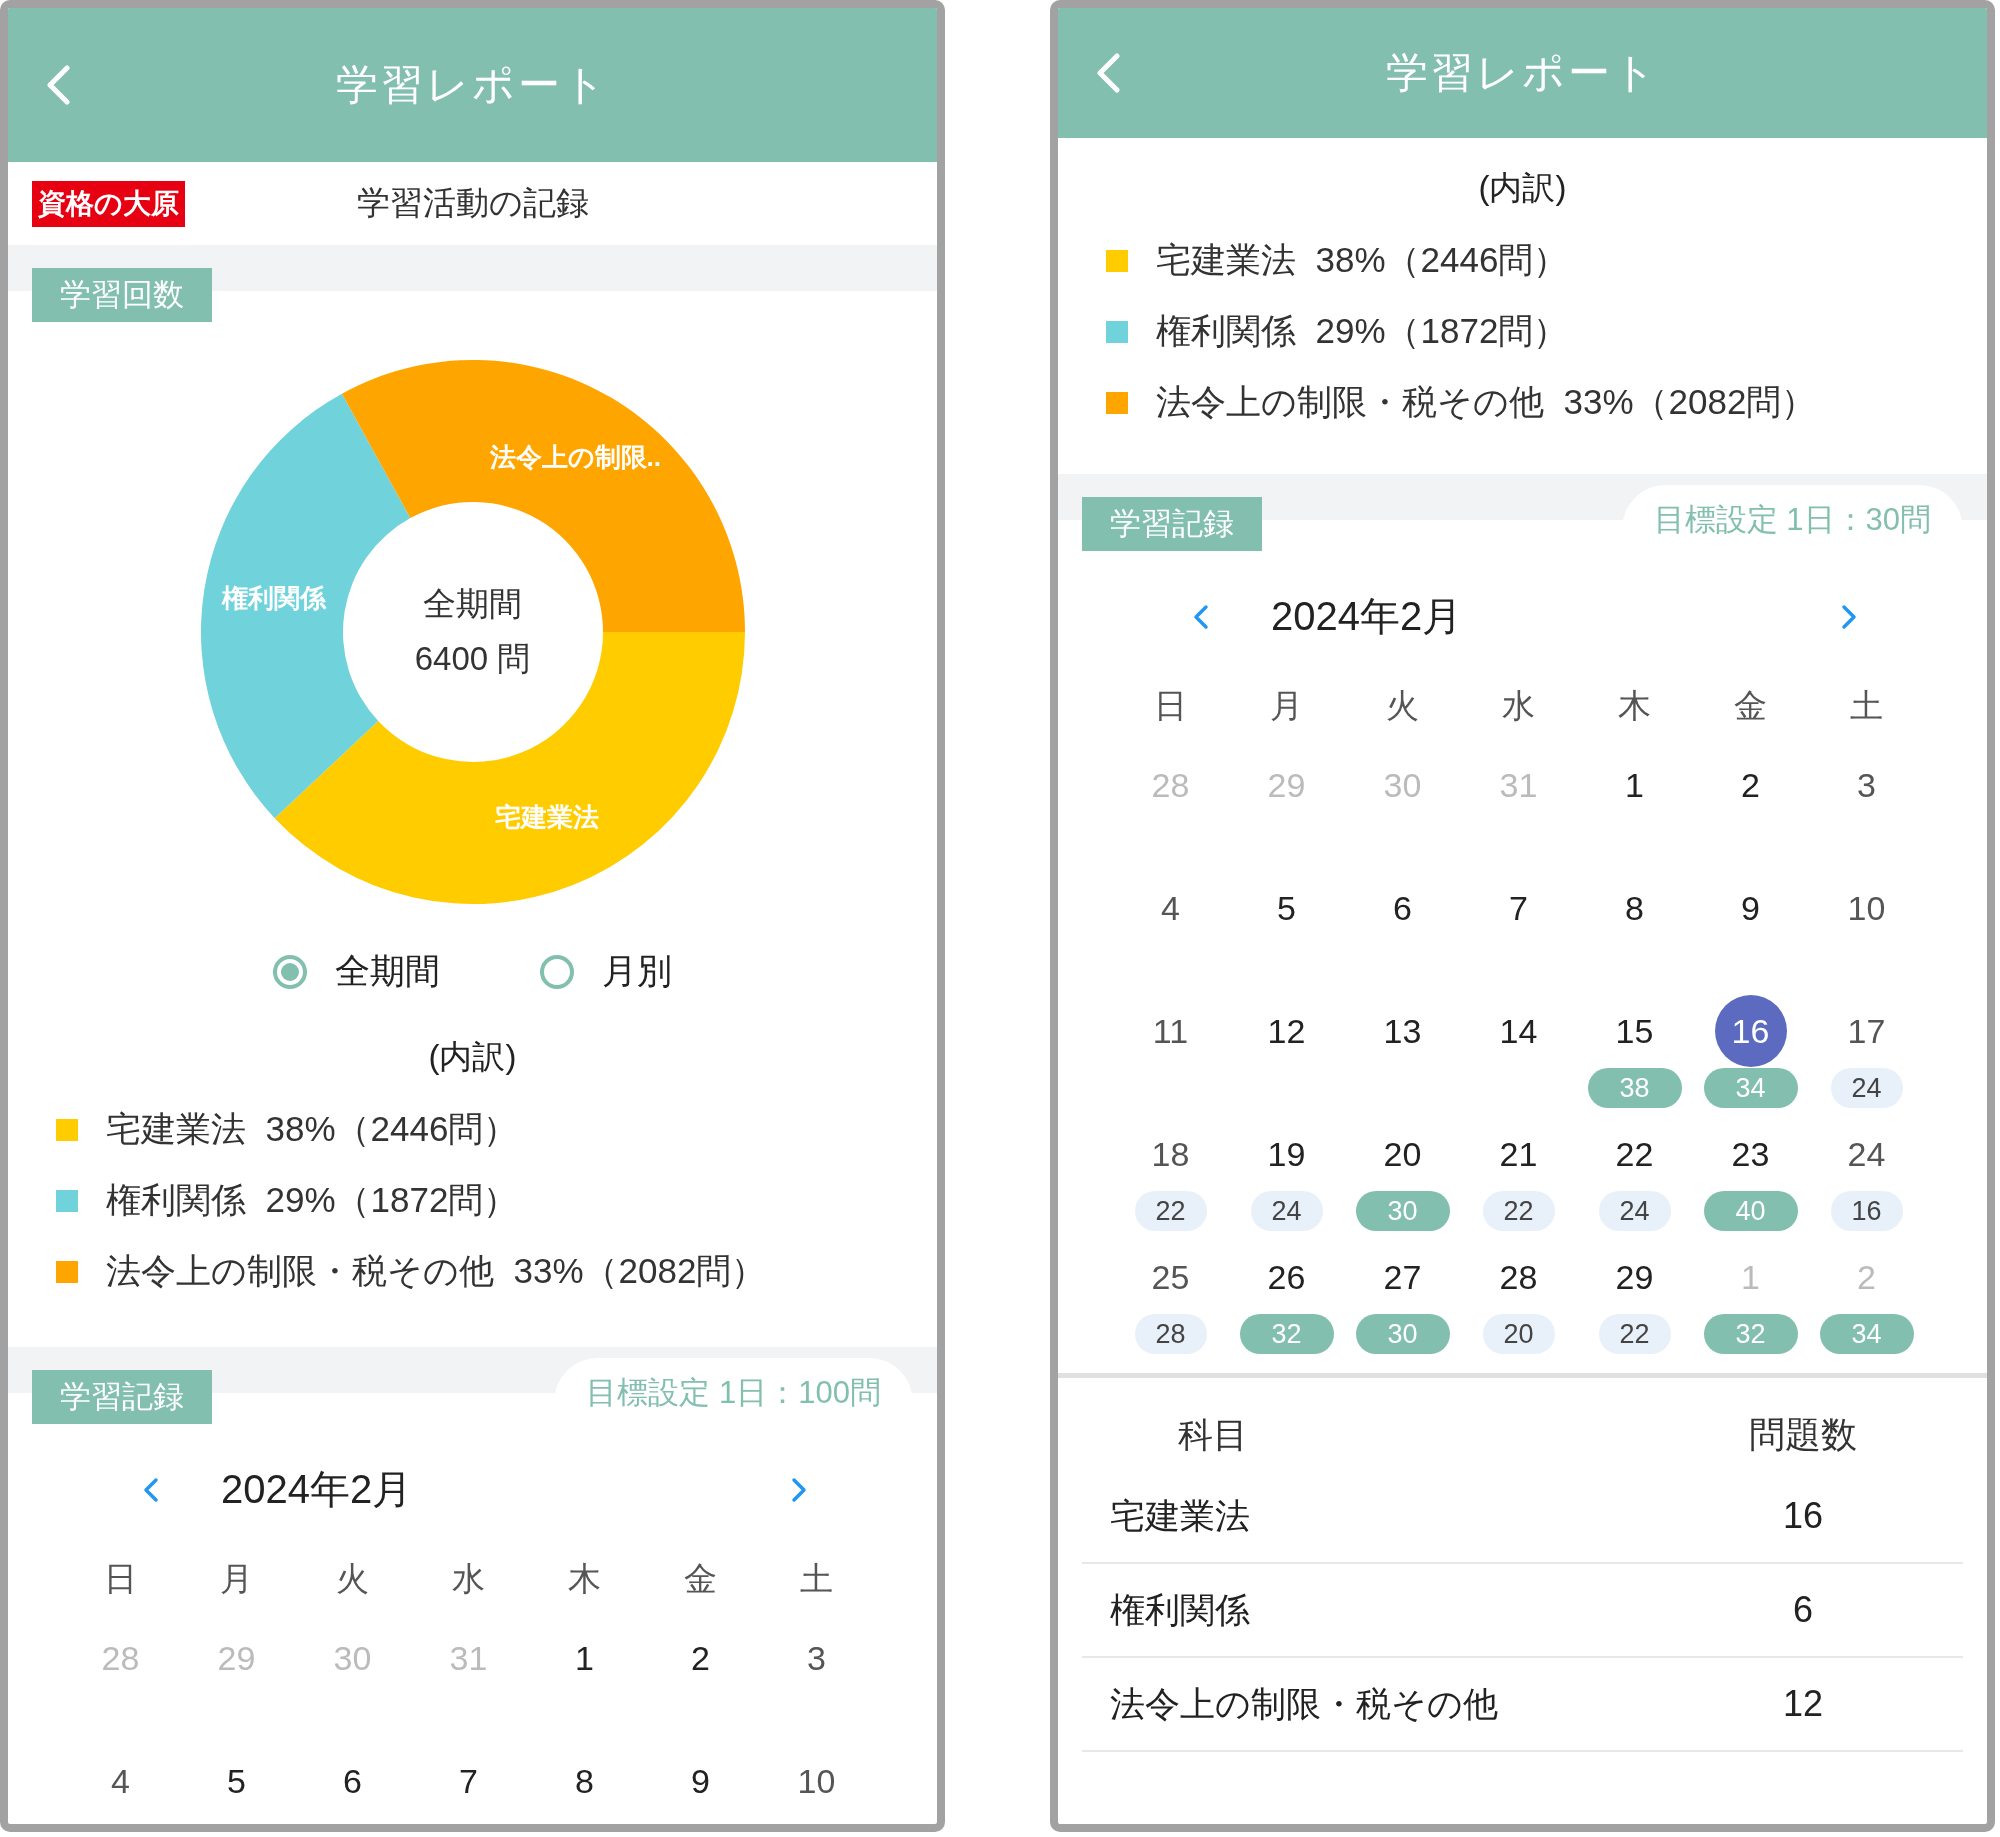  What do you see at coordinates (108, 203) in the screenshot?
I see `brand-logo: 資格の大原` at bounding box center [108, 203].